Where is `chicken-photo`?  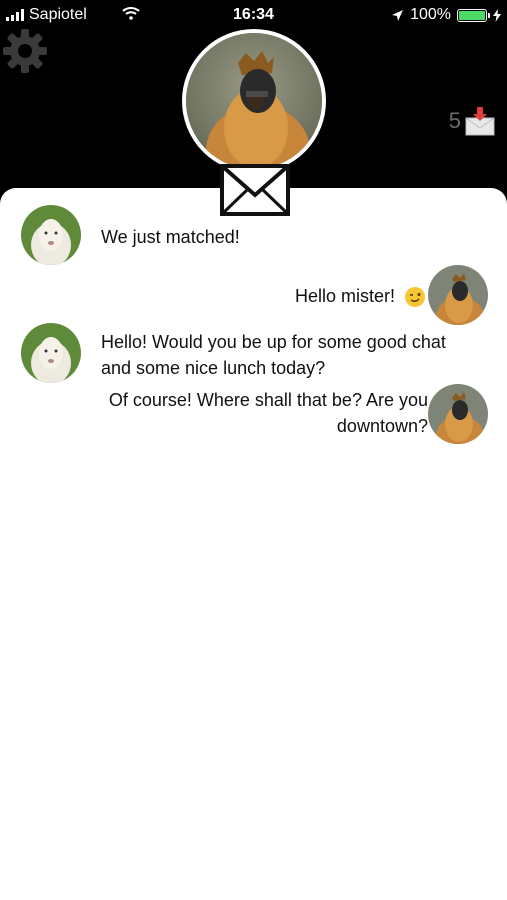
chicken-photo is located at coordinates (254, 101).